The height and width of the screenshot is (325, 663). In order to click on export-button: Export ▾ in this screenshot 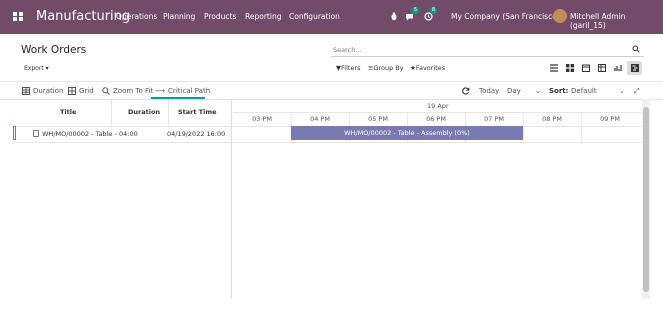, I will do `click(36, 69)`.